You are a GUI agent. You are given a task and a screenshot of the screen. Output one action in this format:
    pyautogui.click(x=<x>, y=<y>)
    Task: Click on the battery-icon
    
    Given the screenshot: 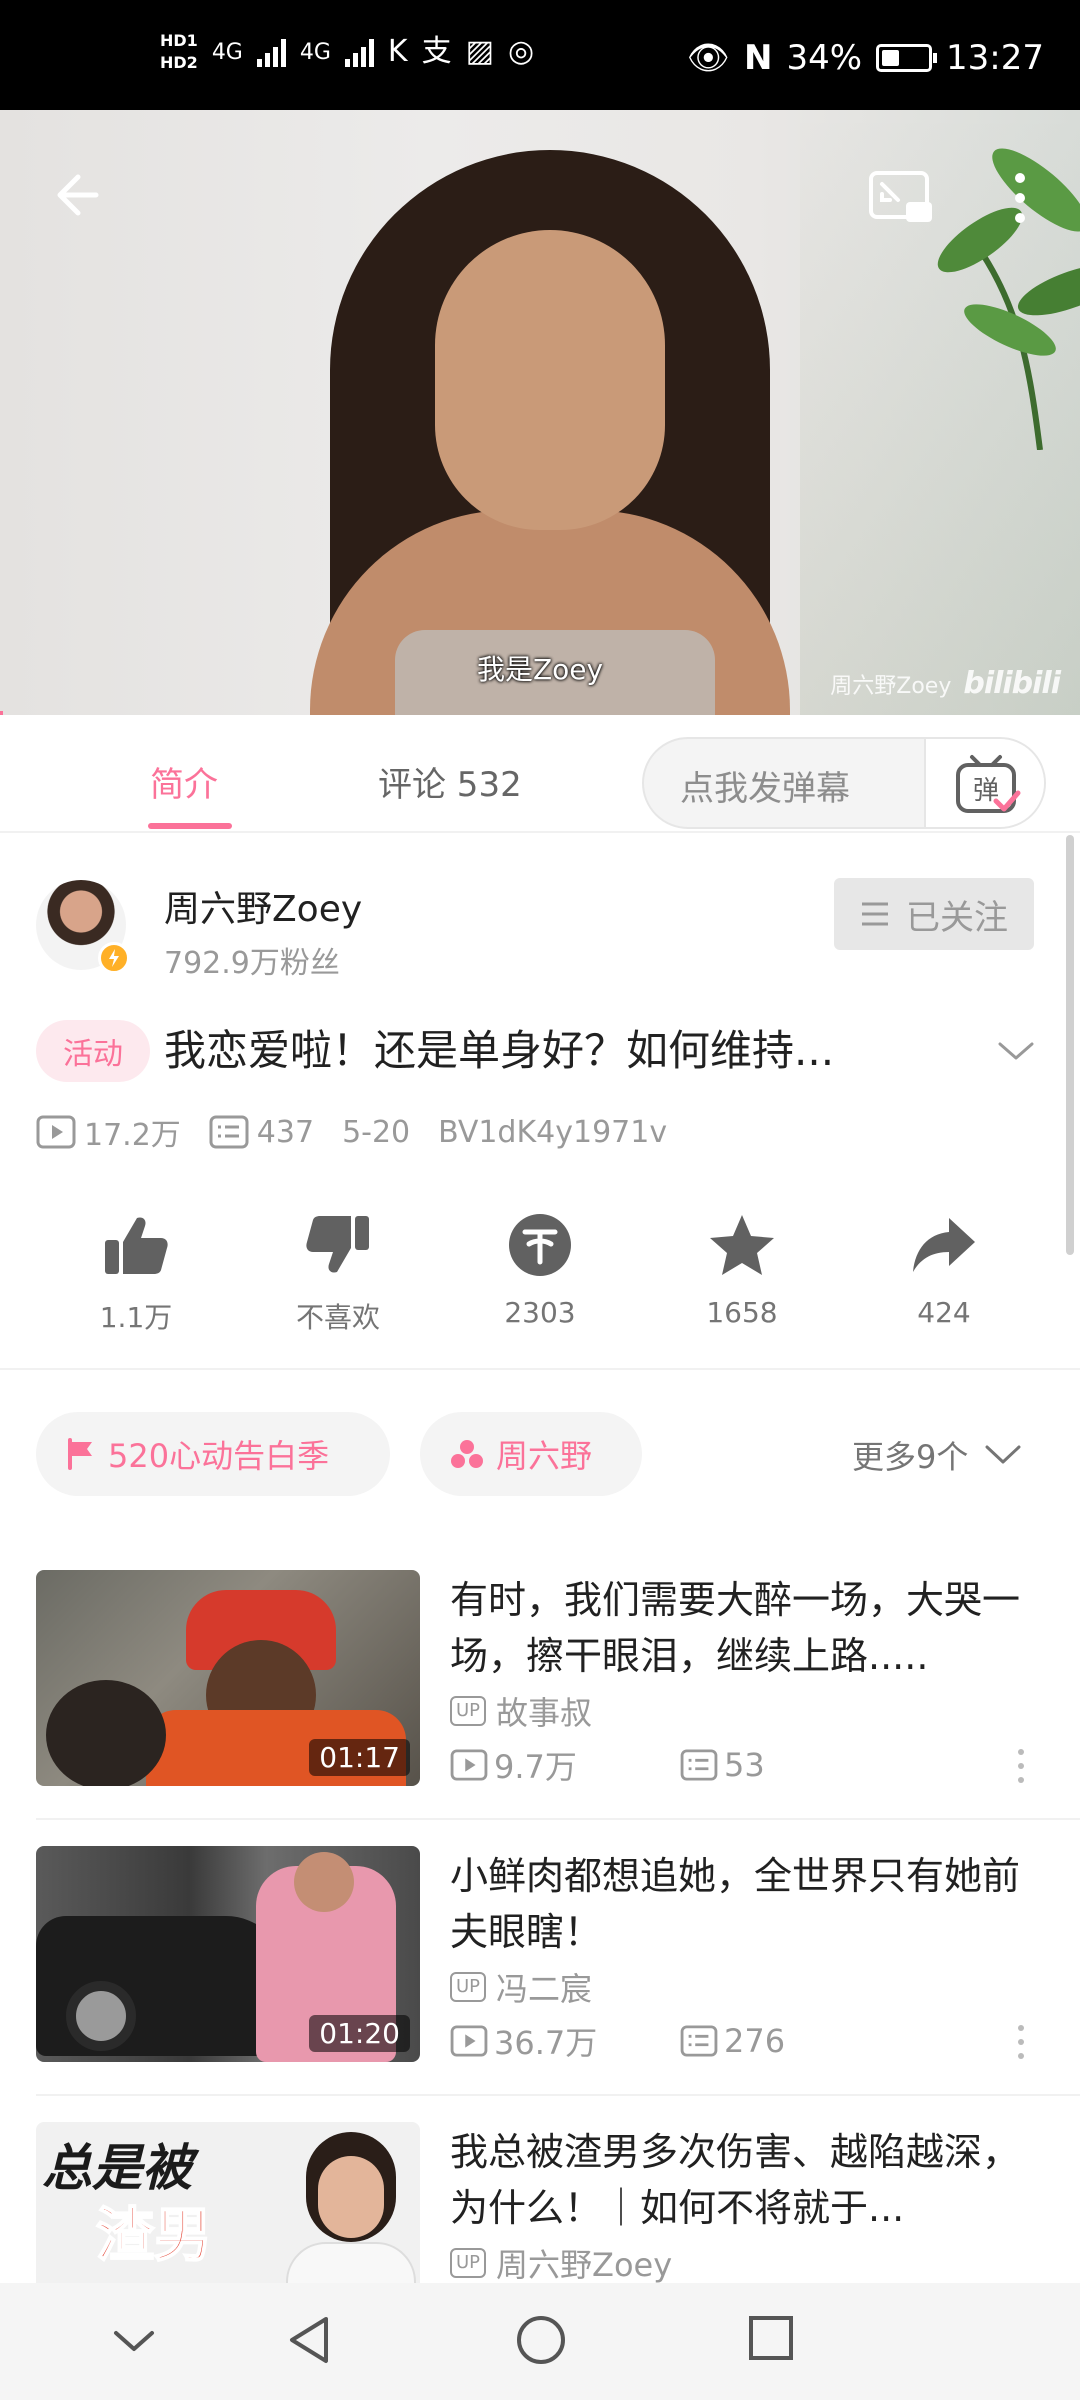 What is the action you would take?
    pyautogui.click(x=907, y=58)
    